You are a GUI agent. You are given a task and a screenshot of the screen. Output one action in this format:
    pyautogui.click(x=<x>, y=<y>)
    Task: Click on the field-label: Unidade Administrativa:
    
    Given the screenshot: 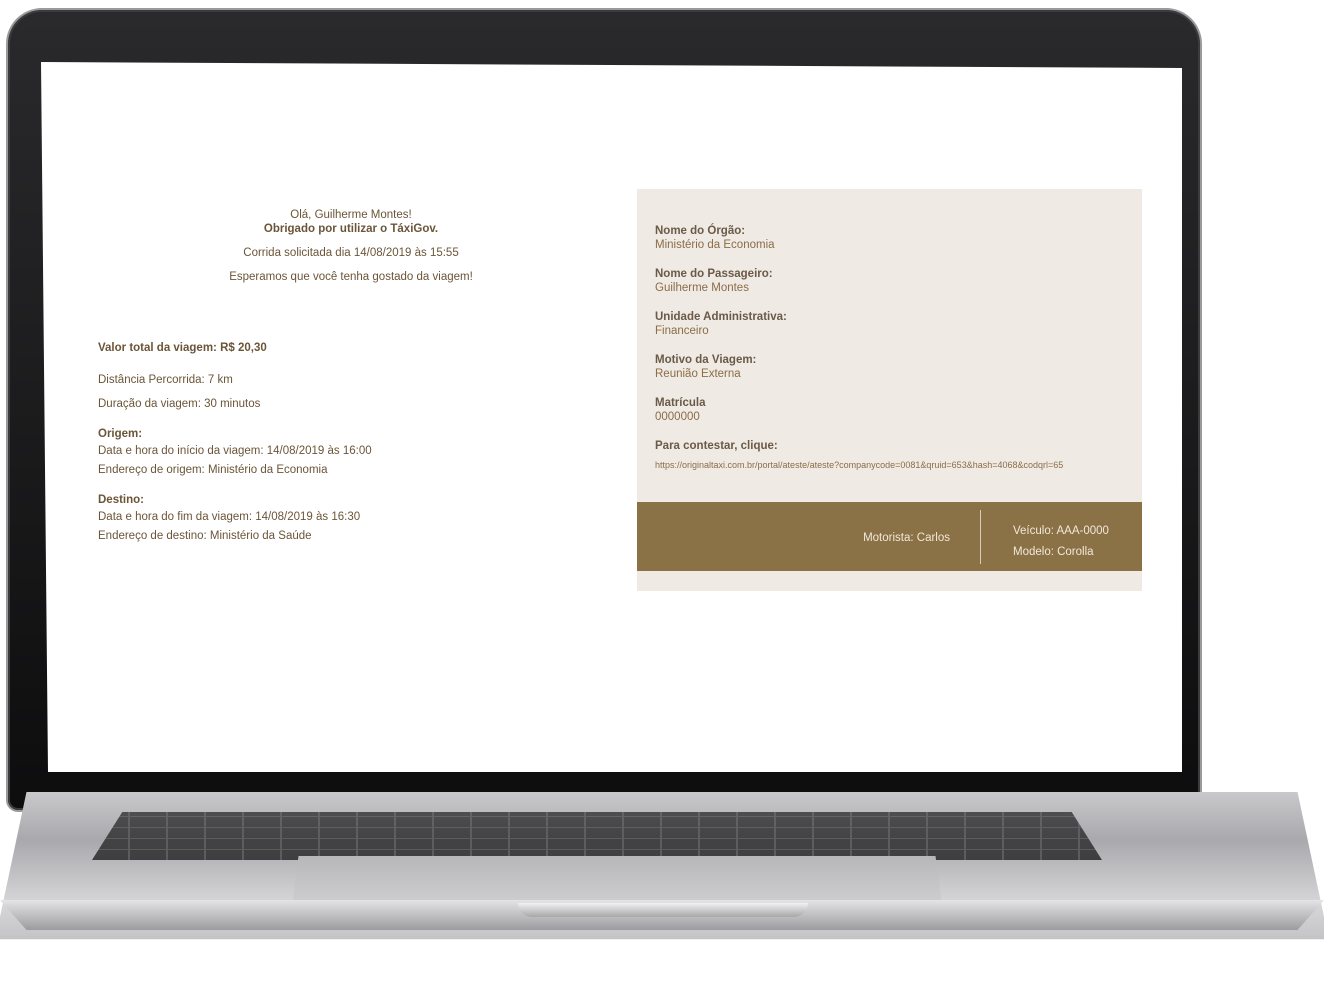 What is the action you would take?
    pyautogui.click(x=721, y=317)
    